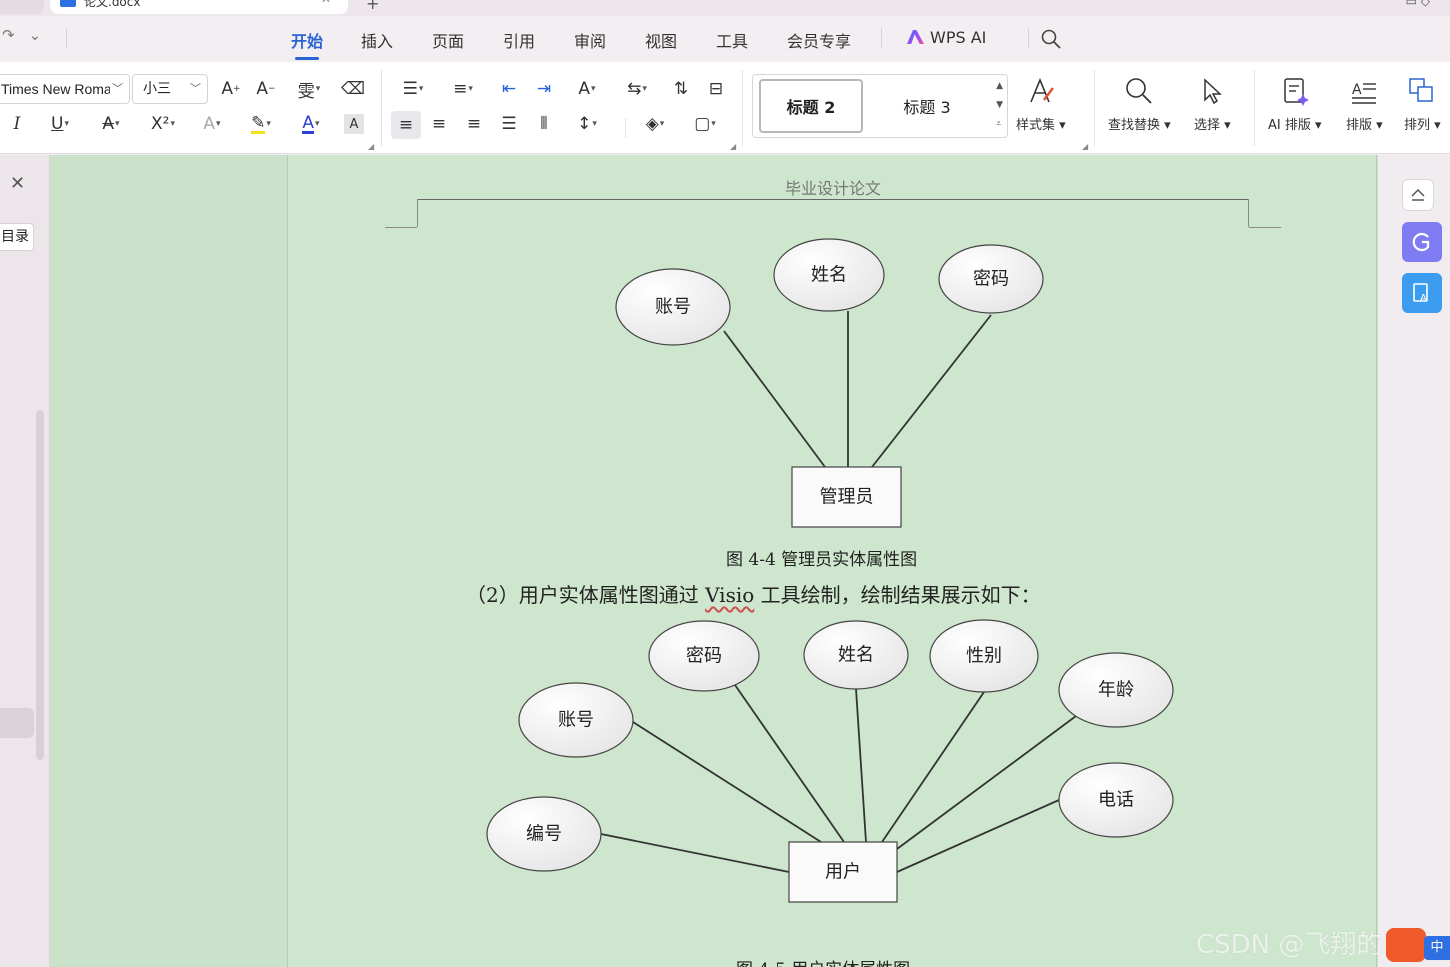 This screenshot has height=967, width=1450. What do you see at coordinates (353, 89) in the screenshot?
I see `clear-format-icon: ⌫` at bounding box center [353, 89].